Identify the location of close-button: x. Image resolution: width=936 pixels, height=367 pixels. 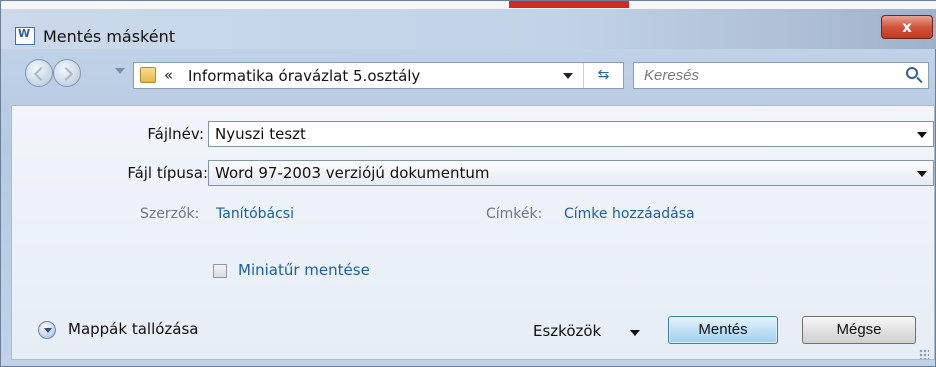
(907, 27).